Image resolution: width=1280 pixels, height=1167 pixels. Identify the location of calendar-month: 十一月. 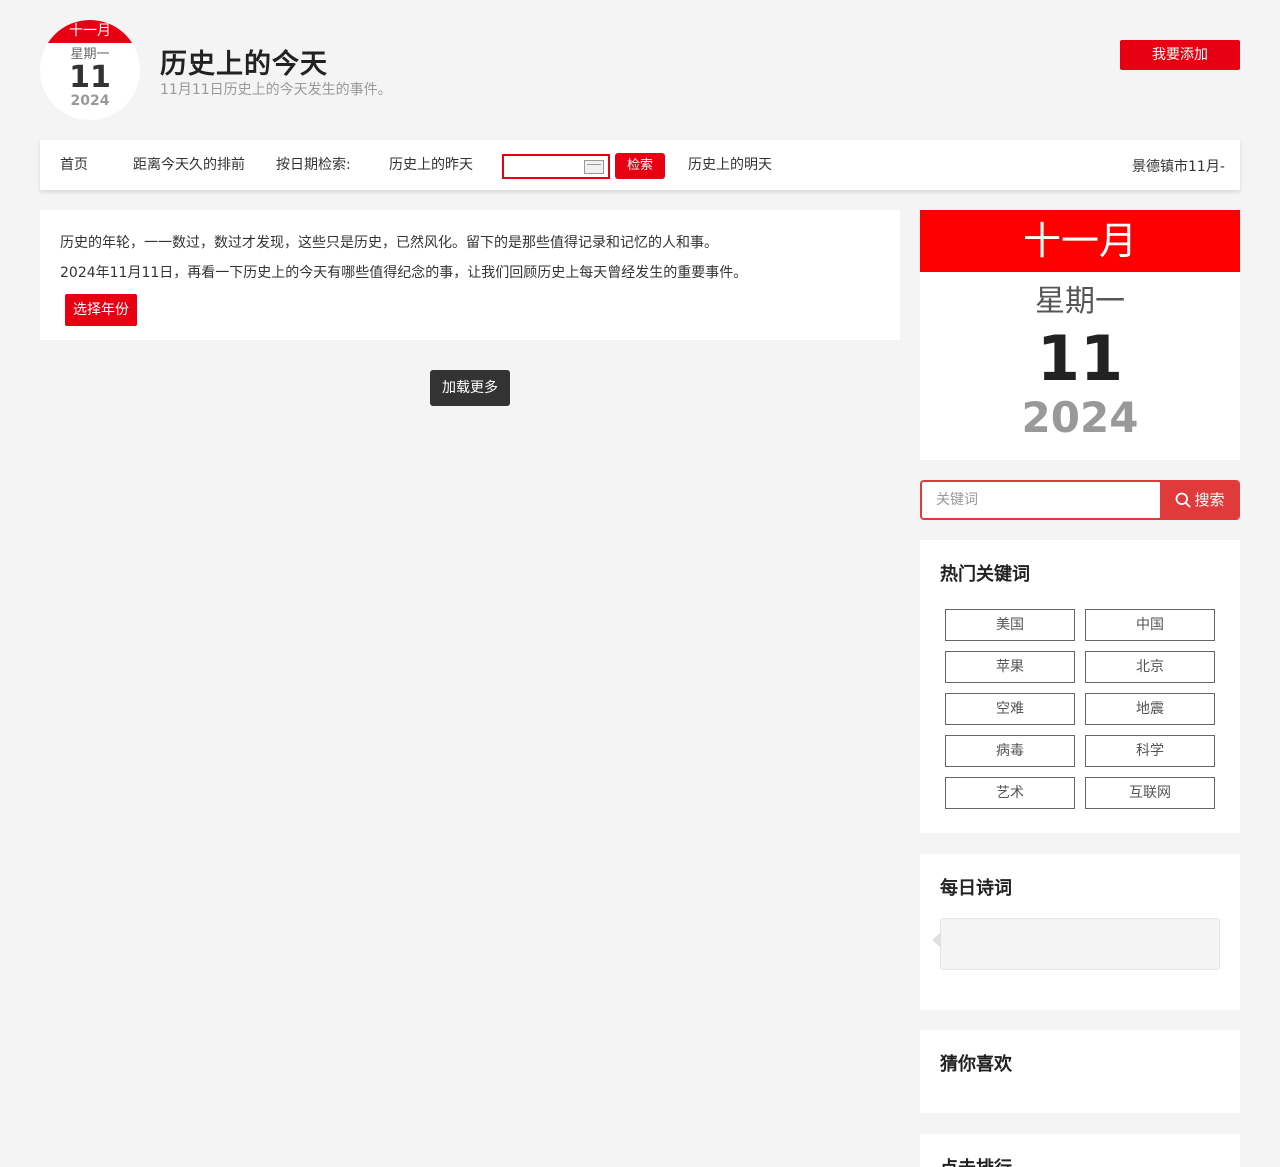
(1080, 241).